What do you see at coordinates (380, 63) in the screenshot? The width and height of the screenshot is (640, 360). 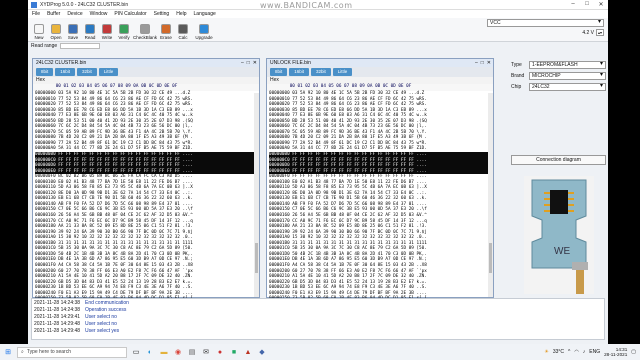 I see `pane-title: UNLOCK FILE.bin – □ ✕` at bounding box center [380, 63].